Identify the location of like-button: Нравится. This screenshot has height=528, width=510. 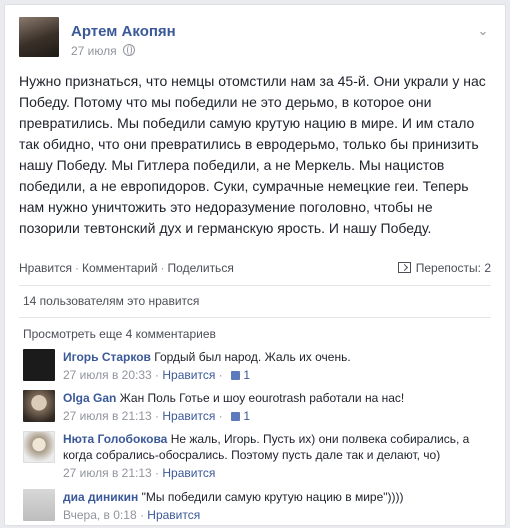
(45, 268).